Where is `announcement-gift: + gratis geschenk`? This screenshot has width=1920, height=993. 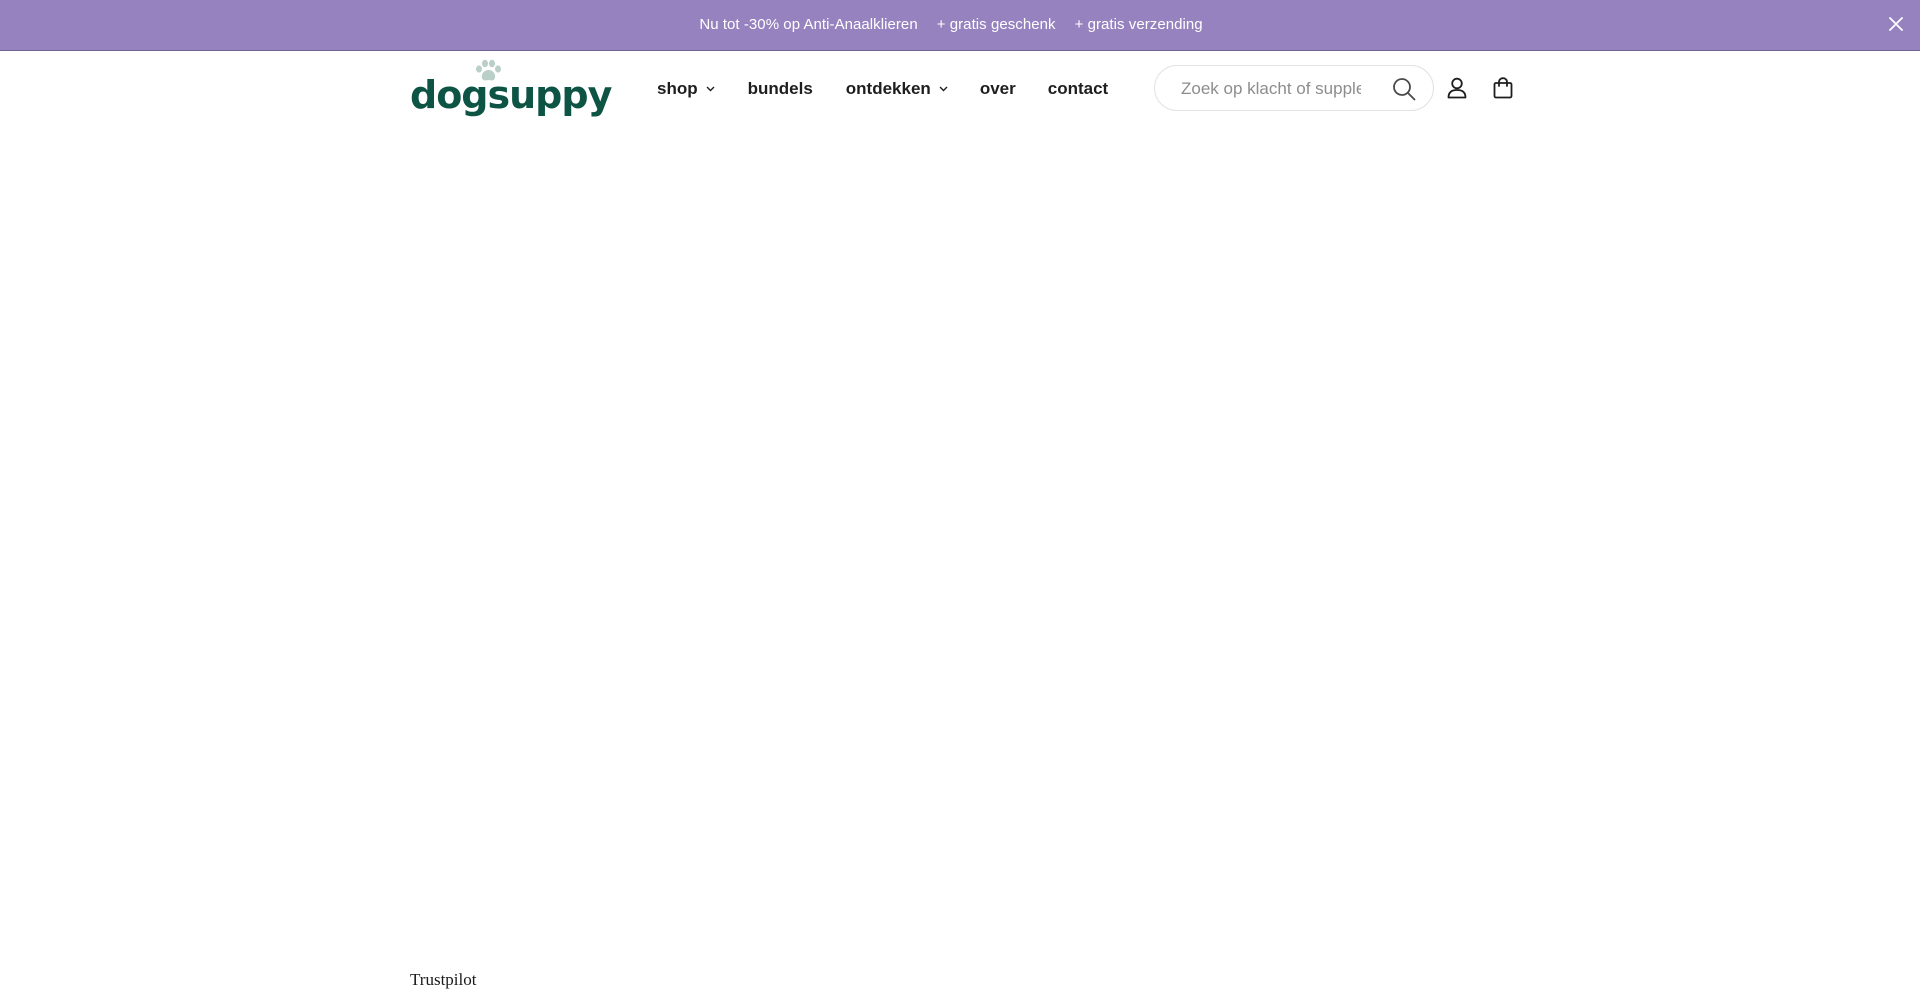 announcement-gift: + gratis geschenk is located at coordinates (996, 24).